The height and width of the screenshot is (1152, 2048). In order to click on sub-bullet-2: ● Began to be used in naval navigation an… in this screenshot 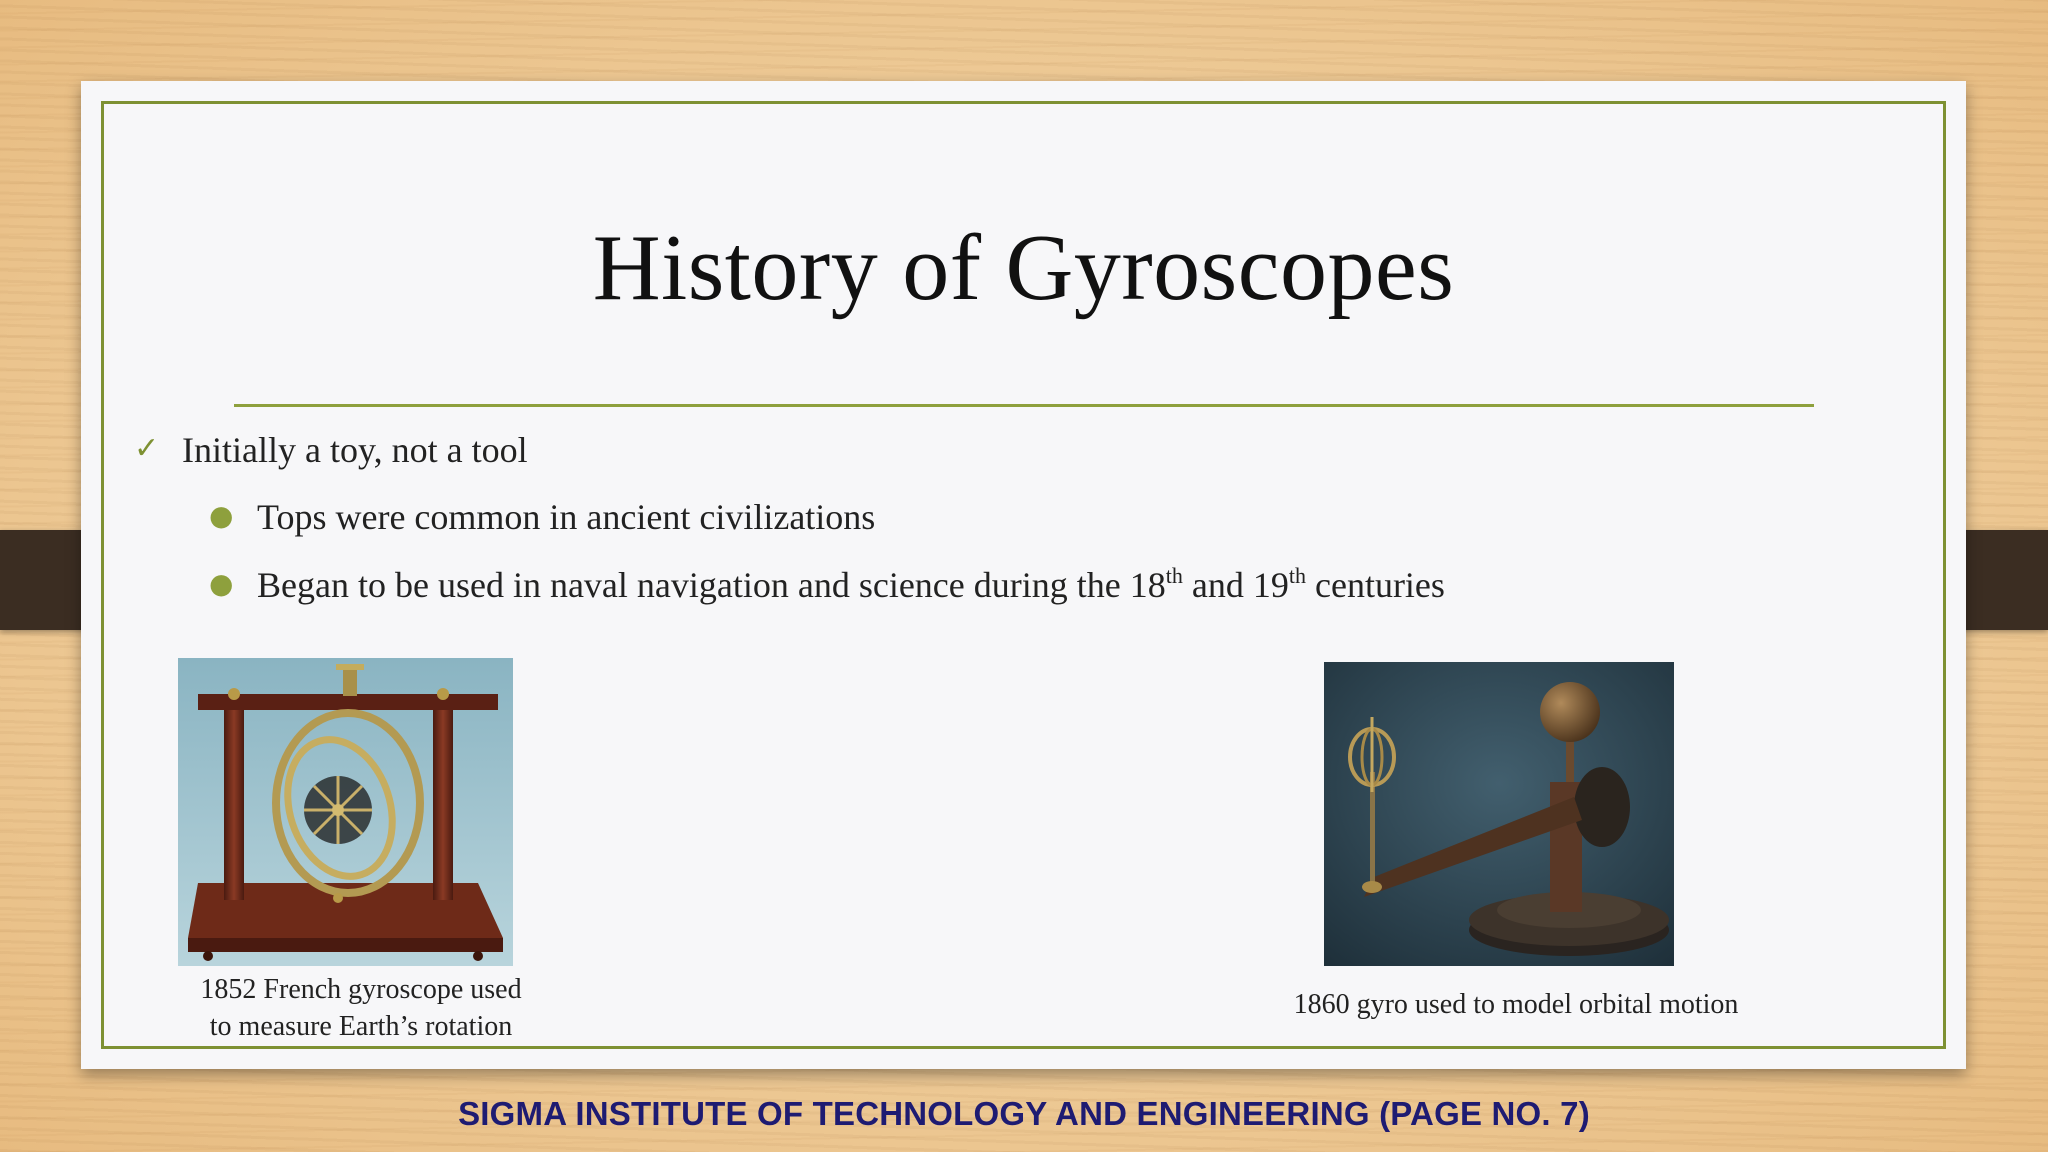, I will do `click(827, 585)`.